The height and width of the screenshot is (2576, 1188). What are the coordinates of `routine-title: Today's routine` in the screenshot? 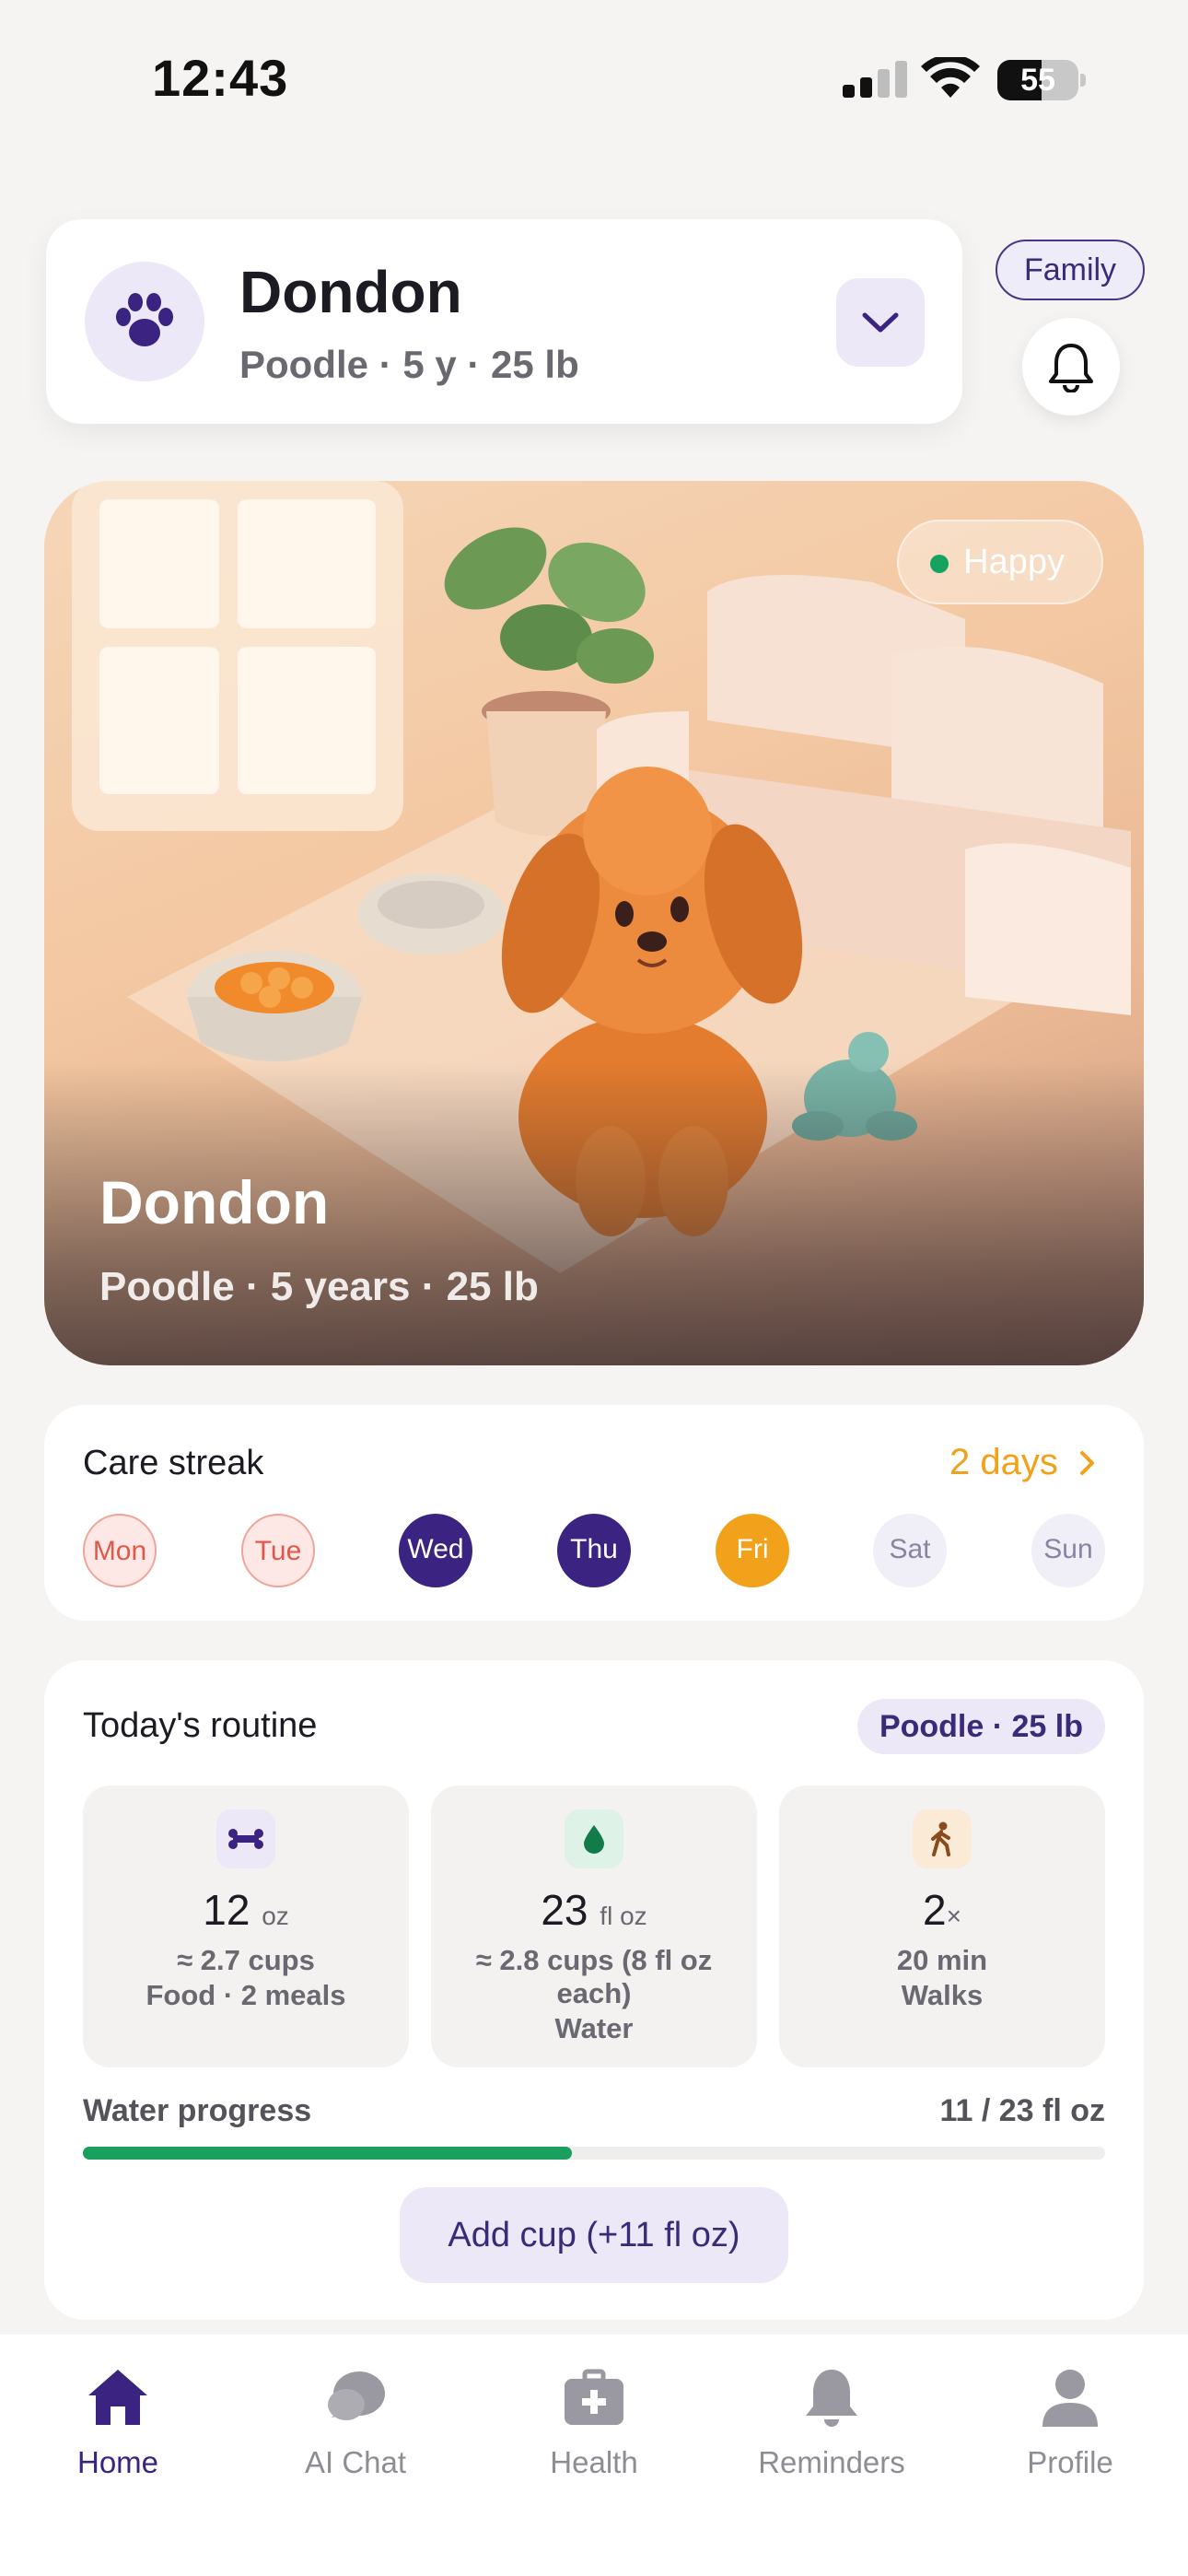 It's located at (201, 1725).